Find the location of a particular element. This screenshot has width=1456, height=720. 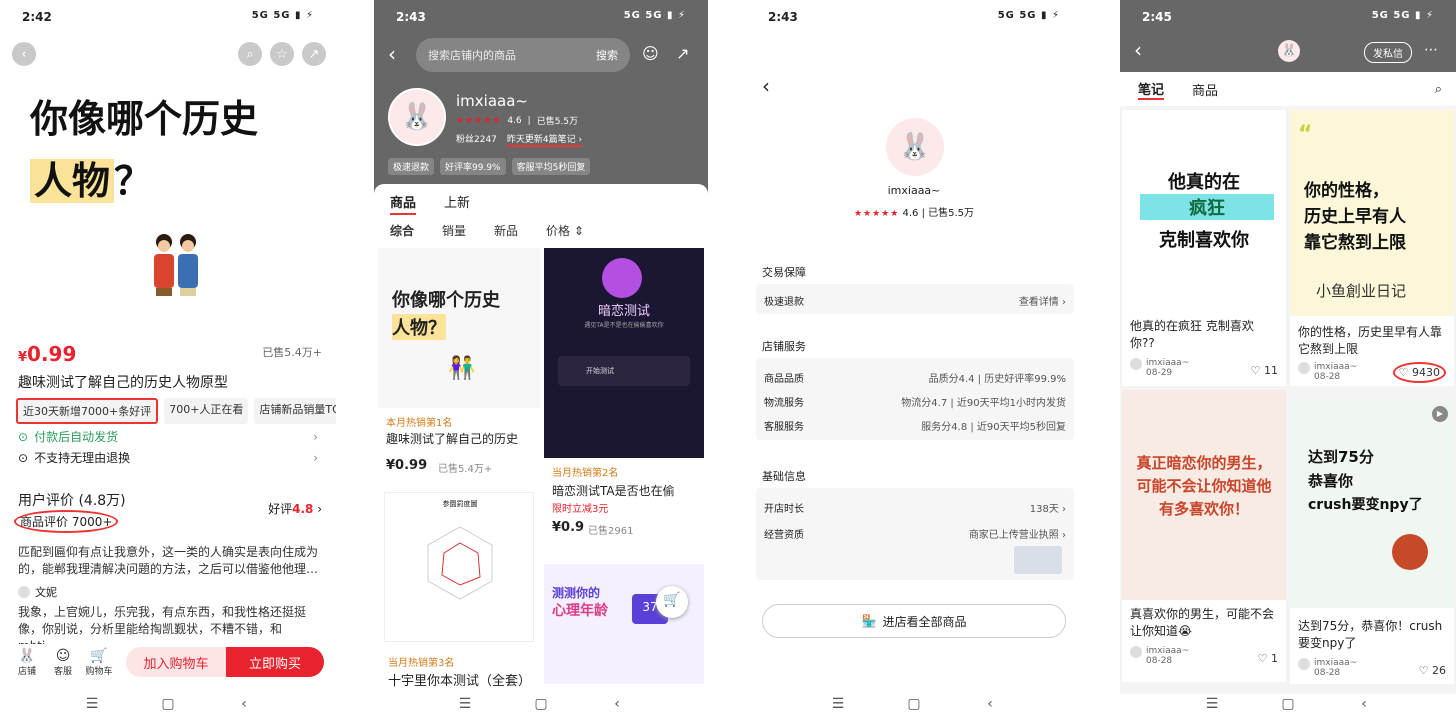

tab-notes: 笔记 is located at coordinates (1151, 89).